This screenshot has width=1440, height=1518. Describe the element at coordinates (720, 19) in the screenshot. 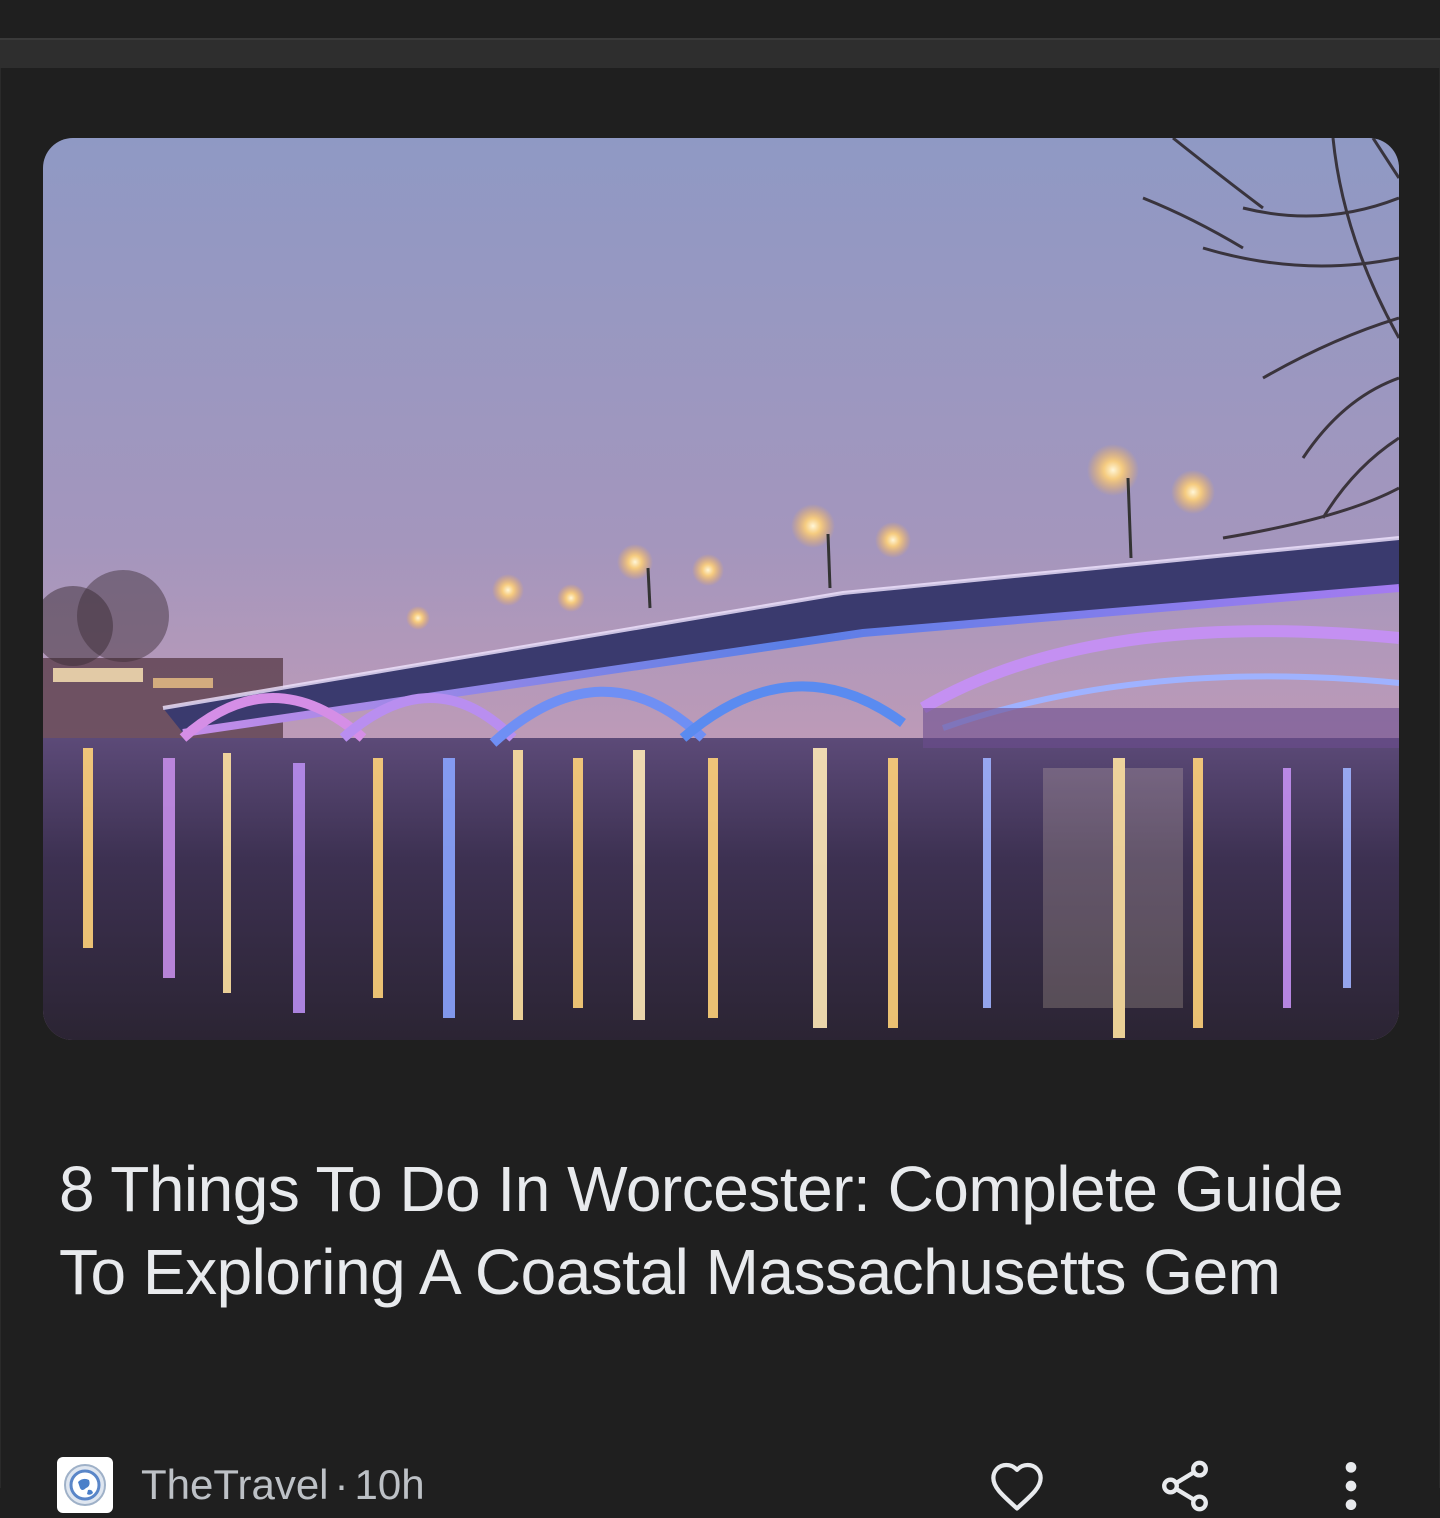

I see `top-strip` at that location.